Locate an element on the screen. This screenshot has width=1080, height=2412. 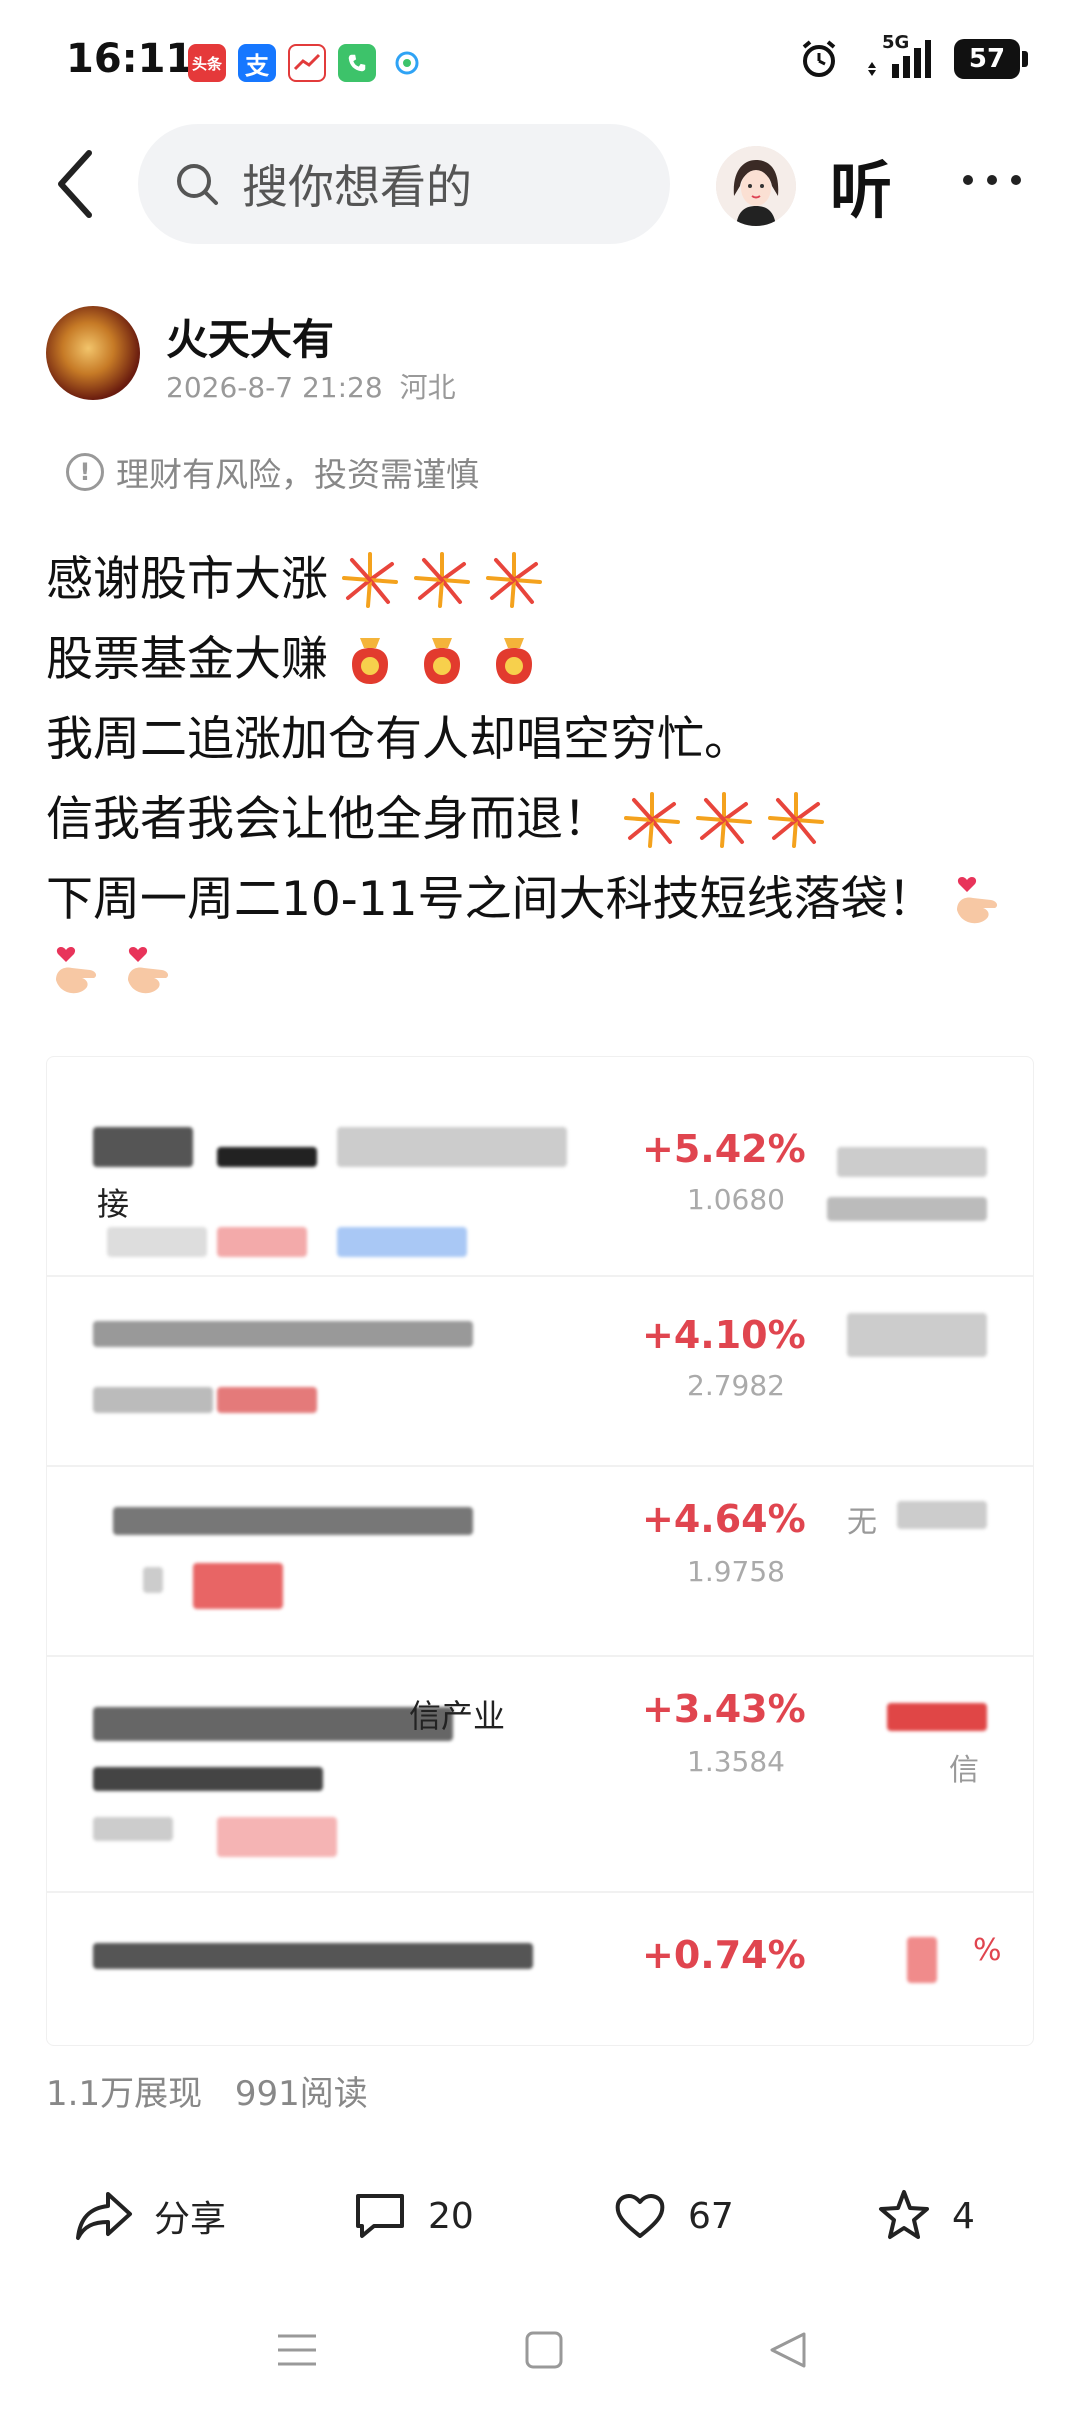
favorite-count: 4 is located at coordinates (963, 2216).